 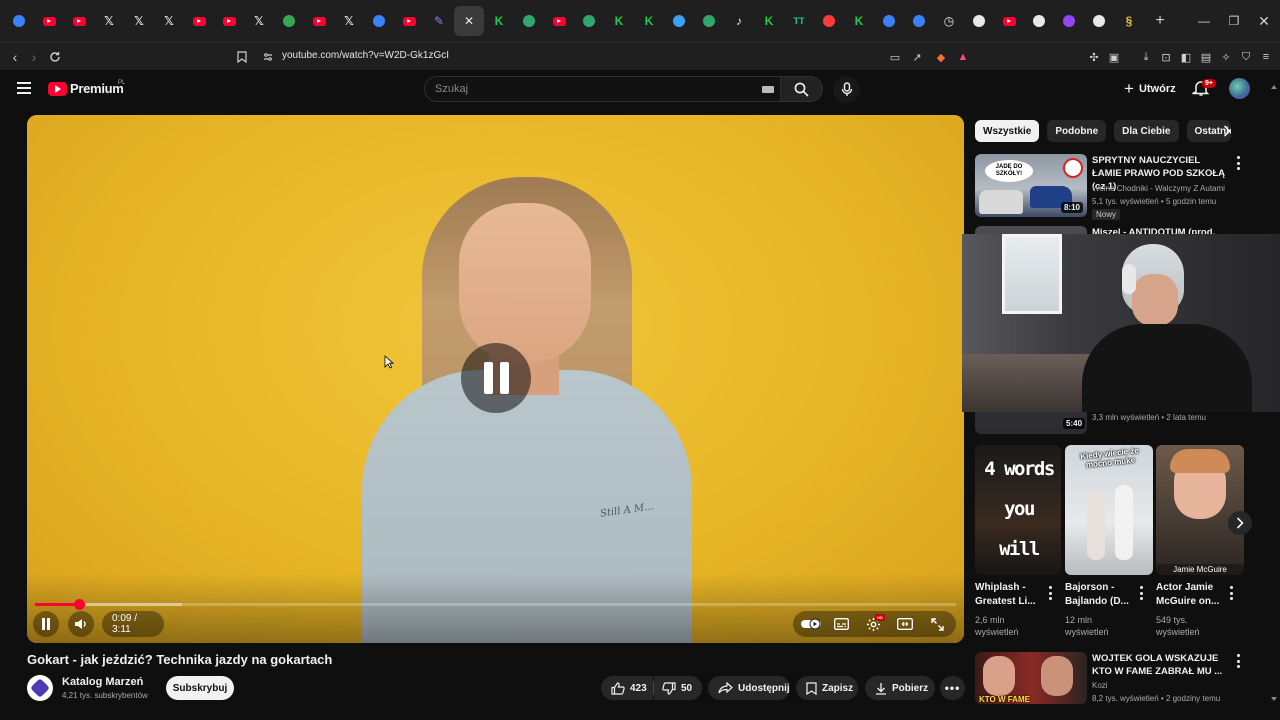 I want to click on extensions-icon: ✣, so click(x=1094, y=57).